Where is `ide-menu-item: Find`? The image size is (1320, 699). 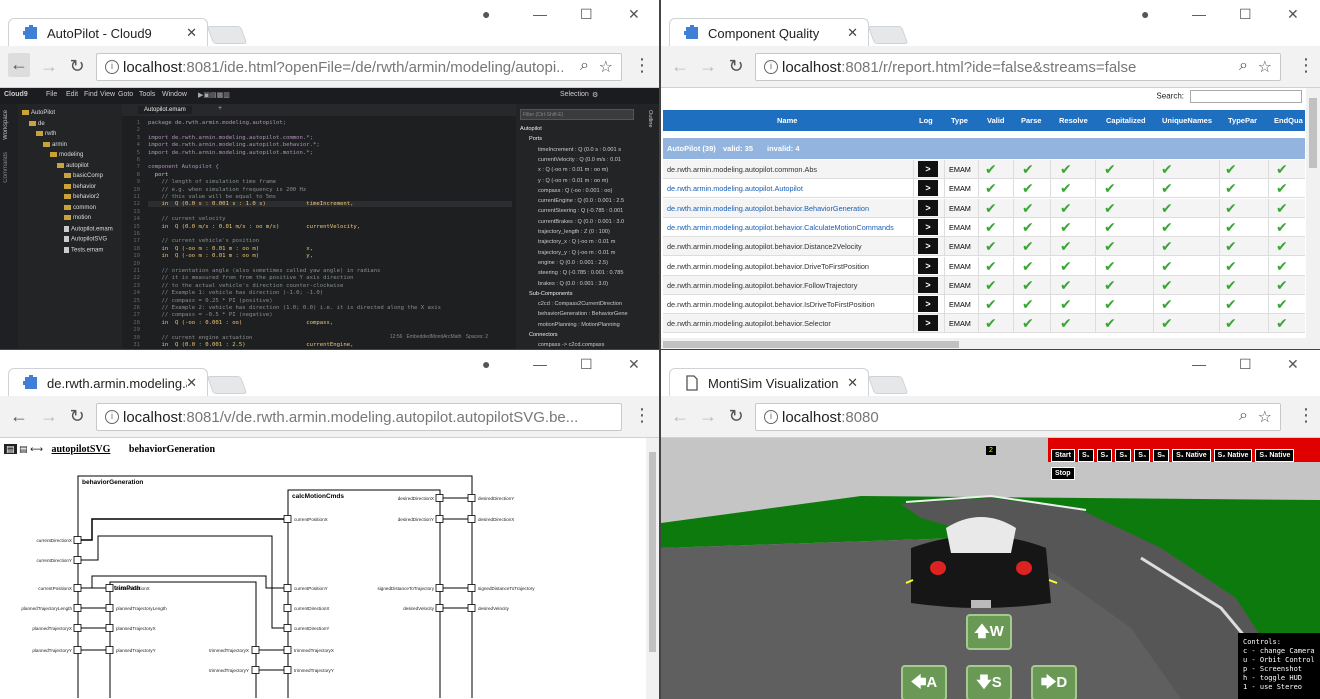
ide-menu-item: Find is located at coordinates (91, 94).